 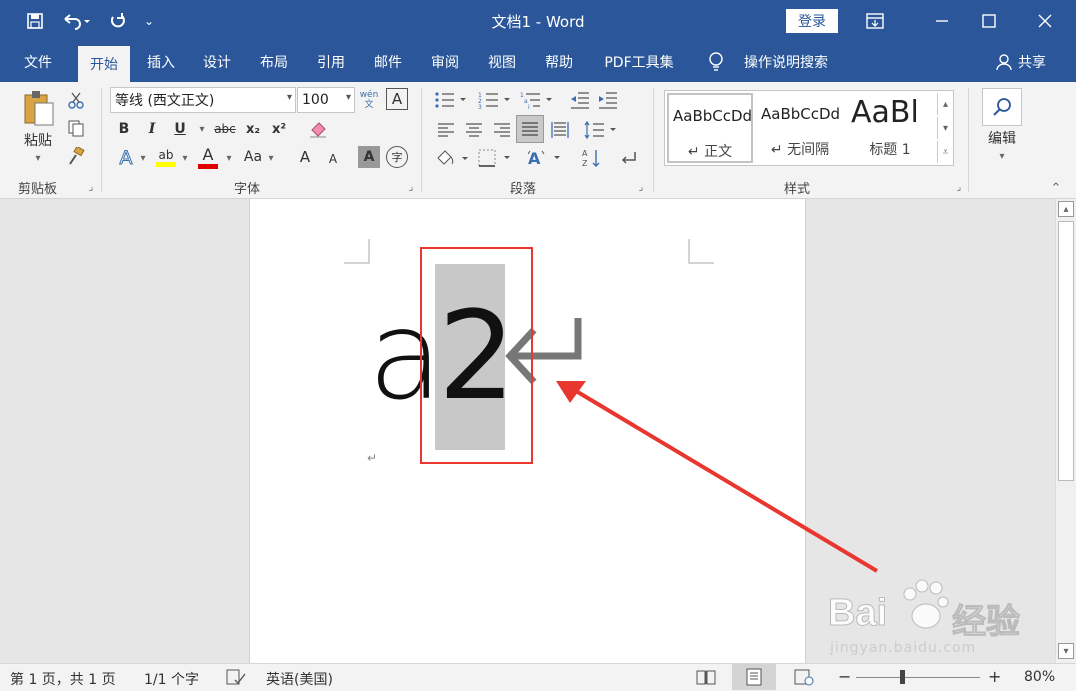 I want to click on text-effects-dropdown-icon: ▾, so click(x=143, y=158).